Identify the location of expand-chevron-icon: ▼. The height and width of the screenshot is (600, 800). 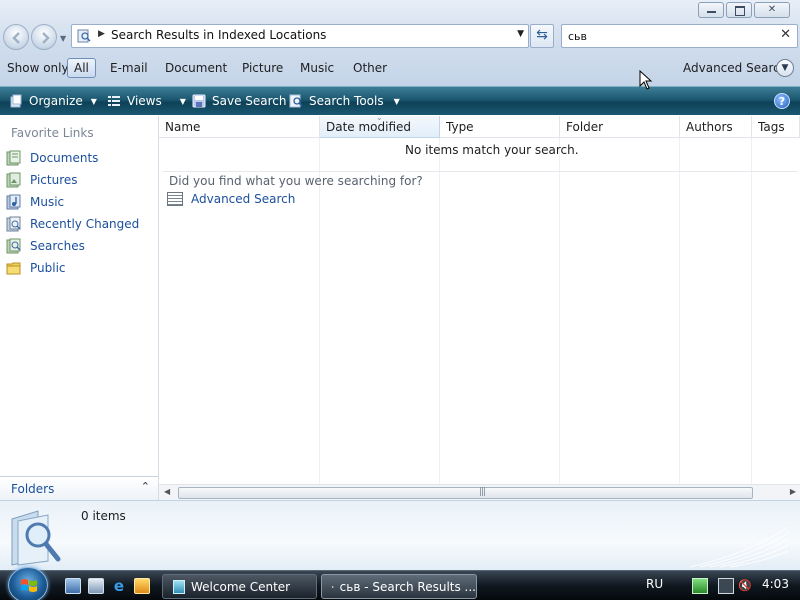
(785, 68).